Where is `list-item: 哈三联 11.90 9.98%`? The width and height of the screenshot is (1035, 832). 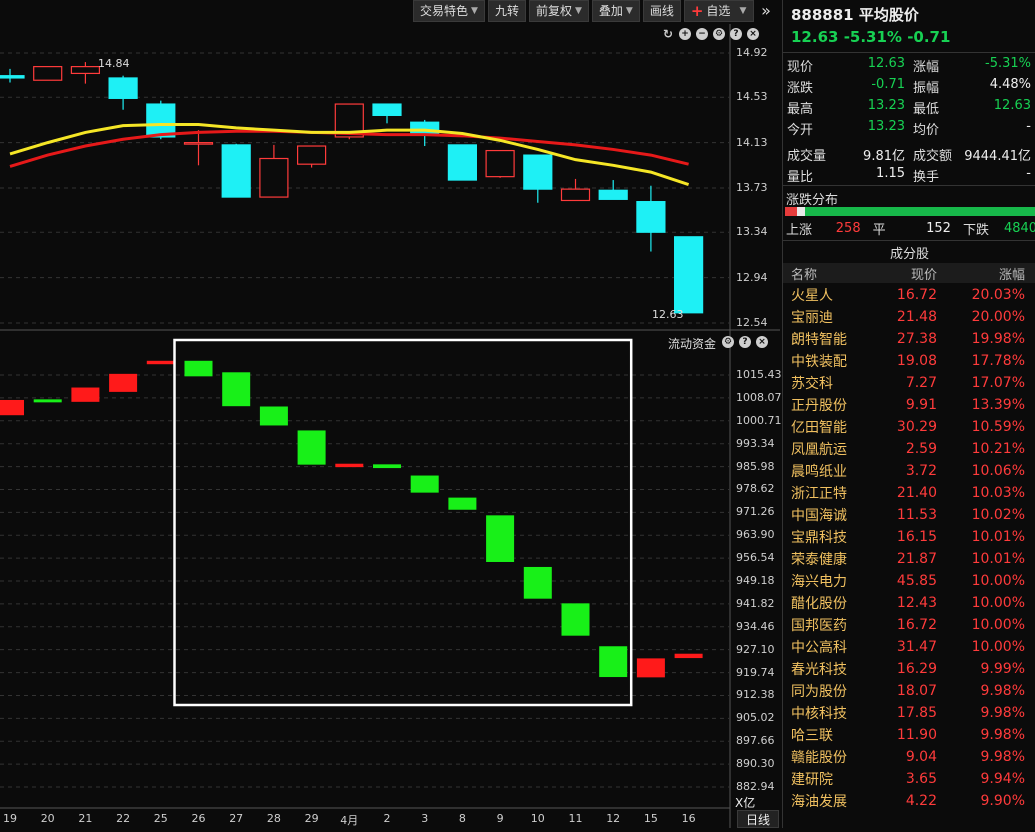 list-item: 哈三联 11.90 9.98% is located at coordinates (909, 735).